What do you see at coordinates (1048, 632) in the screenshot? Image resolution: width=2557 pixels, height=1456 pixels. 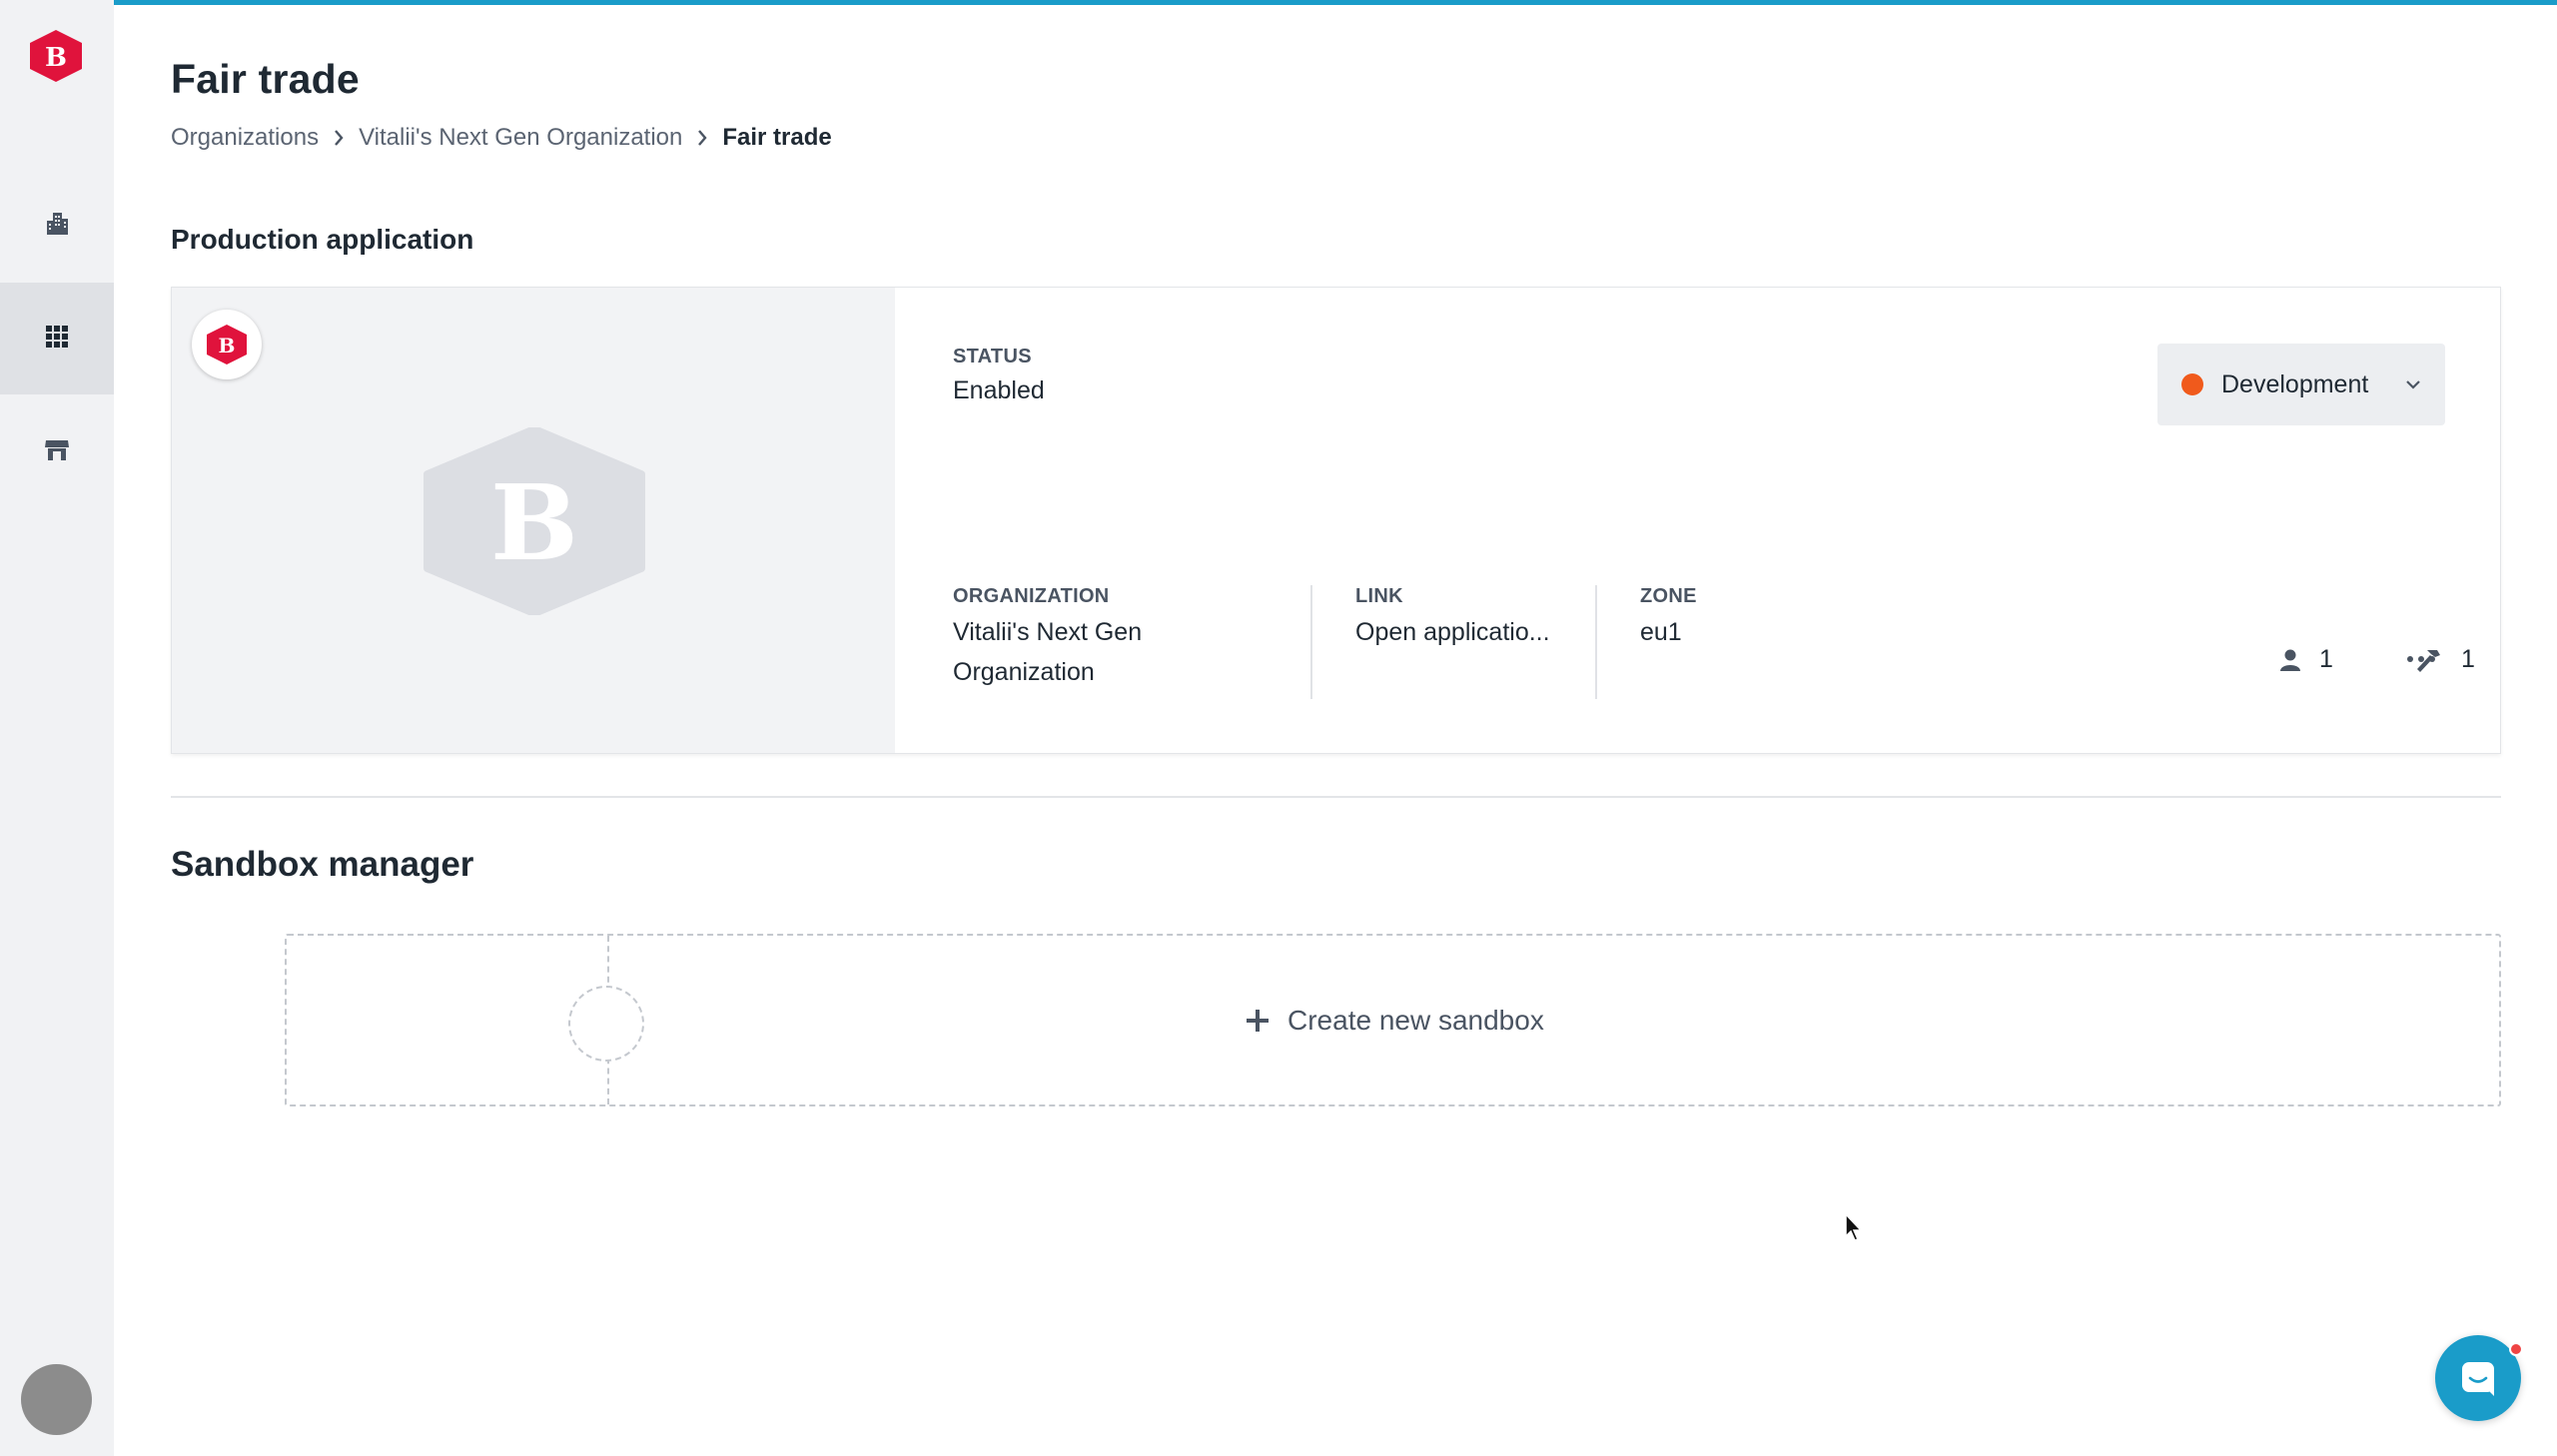 I see `organization-value-line1: Vitalii's Next Gen` at bounding box center [1048, 632].